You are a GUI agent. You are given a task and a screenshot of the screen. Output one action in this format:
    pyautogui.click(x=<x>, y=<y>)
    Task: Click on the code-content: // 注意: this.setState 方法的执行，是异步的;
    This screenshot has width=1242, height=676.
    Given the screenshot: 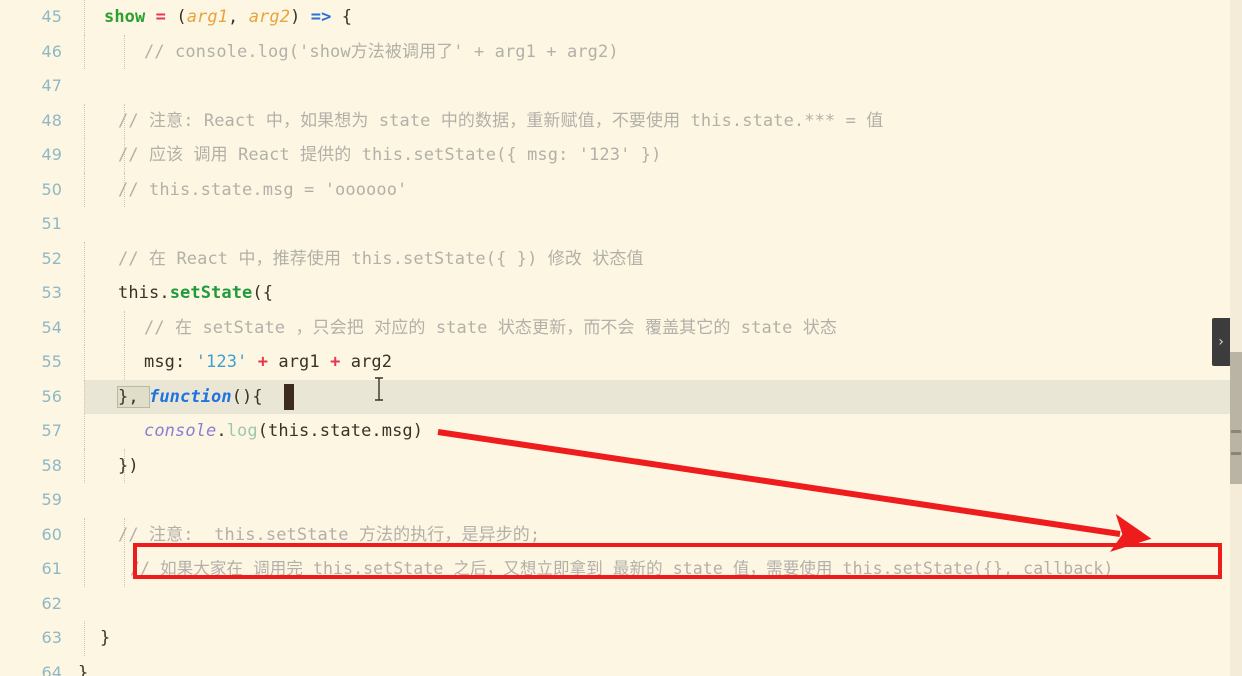 What is the action you would take?
    pyautogui.click(x=329, y=535)
    